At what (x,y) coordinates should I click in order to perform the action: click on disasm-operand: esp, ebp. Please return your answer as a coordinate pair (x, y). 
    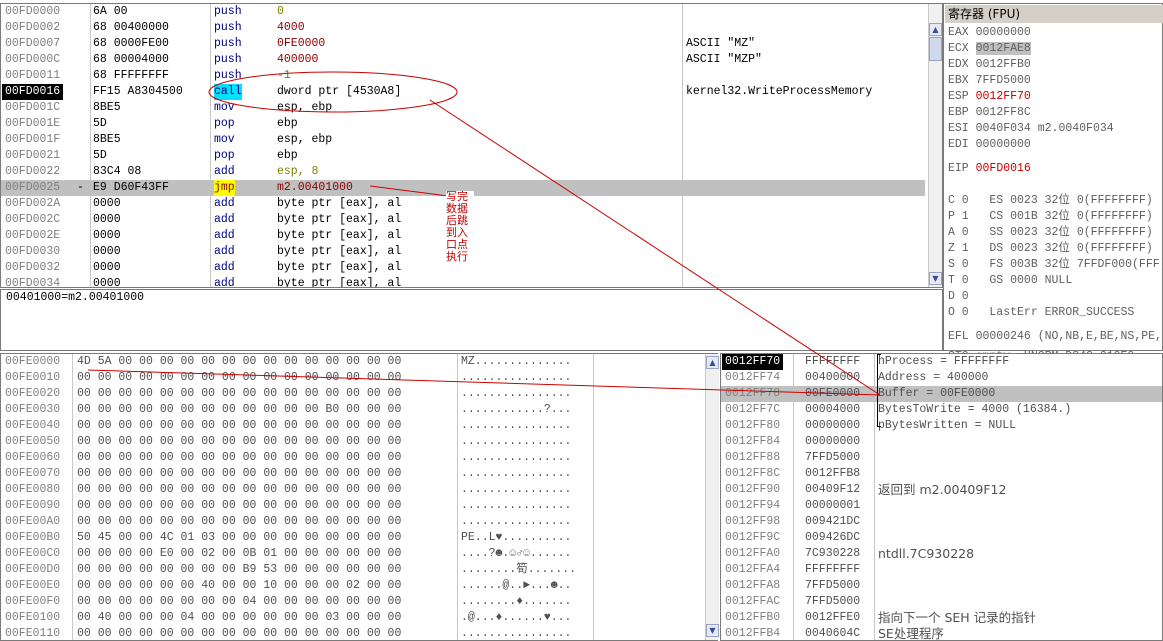
    Looking at the image, I should click on (305, 139).